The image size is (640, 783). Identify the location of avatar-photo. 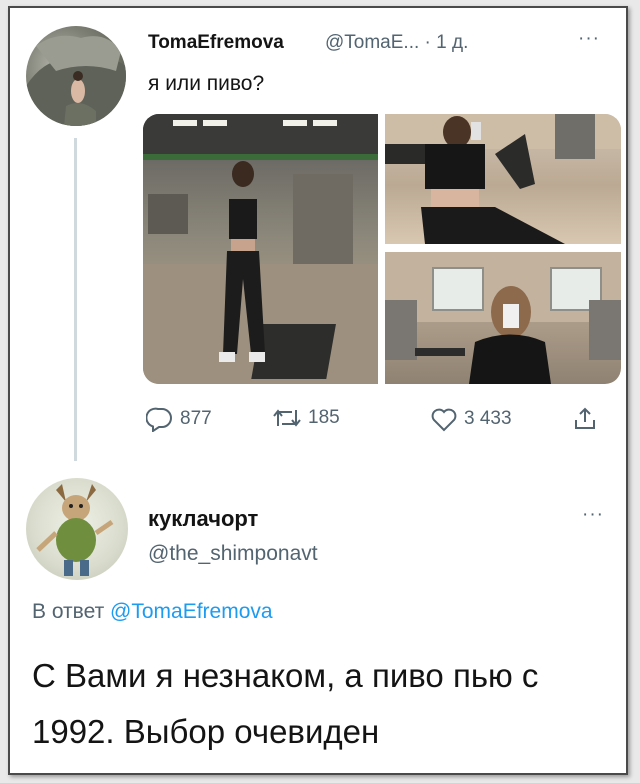
(76, 80).